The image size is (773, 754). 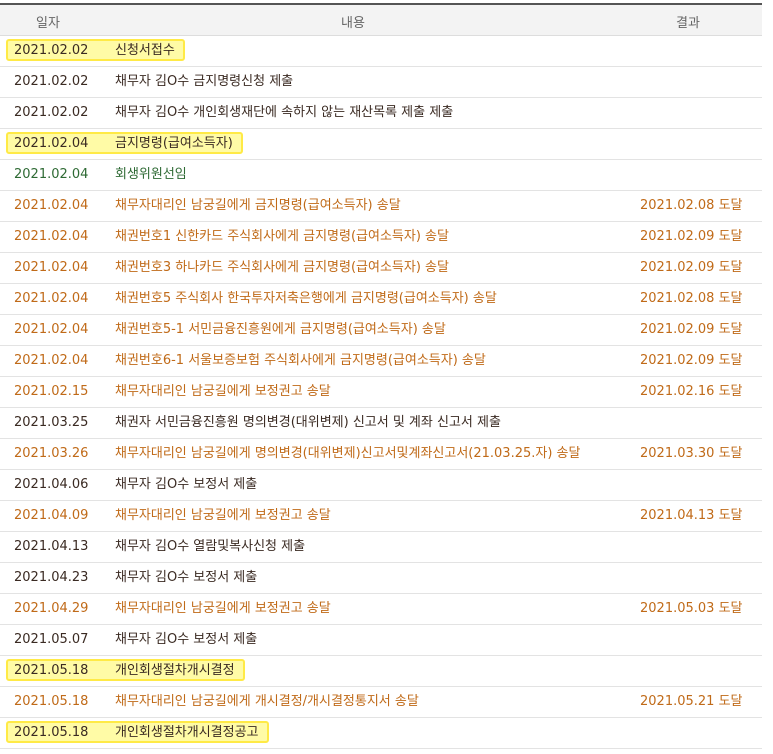 What do you see at coordinates (691, 608) in the screenshot?
I see `row-result: 2021.05.03 도달` at bounding box center [691, 608].